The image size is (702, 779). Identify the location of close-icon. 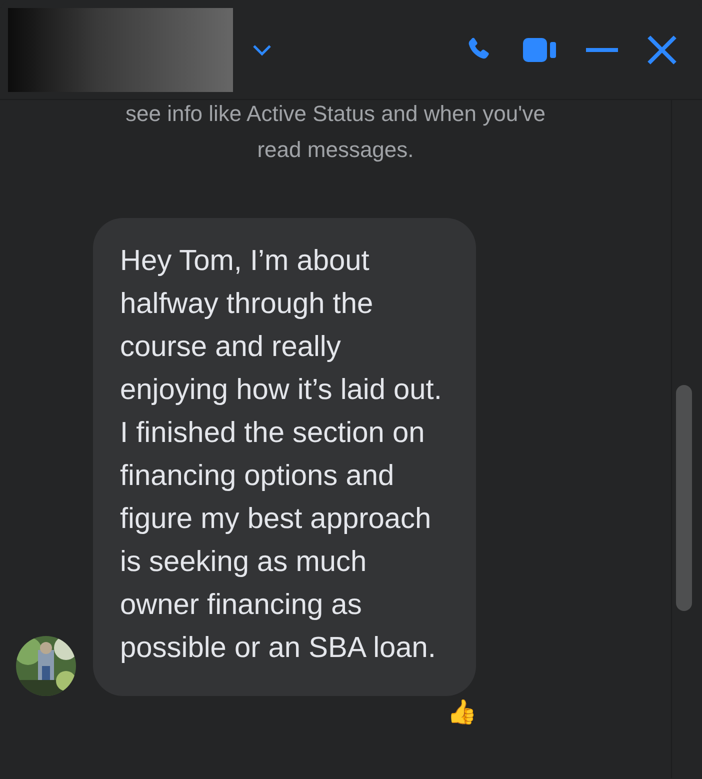
(662, 50).